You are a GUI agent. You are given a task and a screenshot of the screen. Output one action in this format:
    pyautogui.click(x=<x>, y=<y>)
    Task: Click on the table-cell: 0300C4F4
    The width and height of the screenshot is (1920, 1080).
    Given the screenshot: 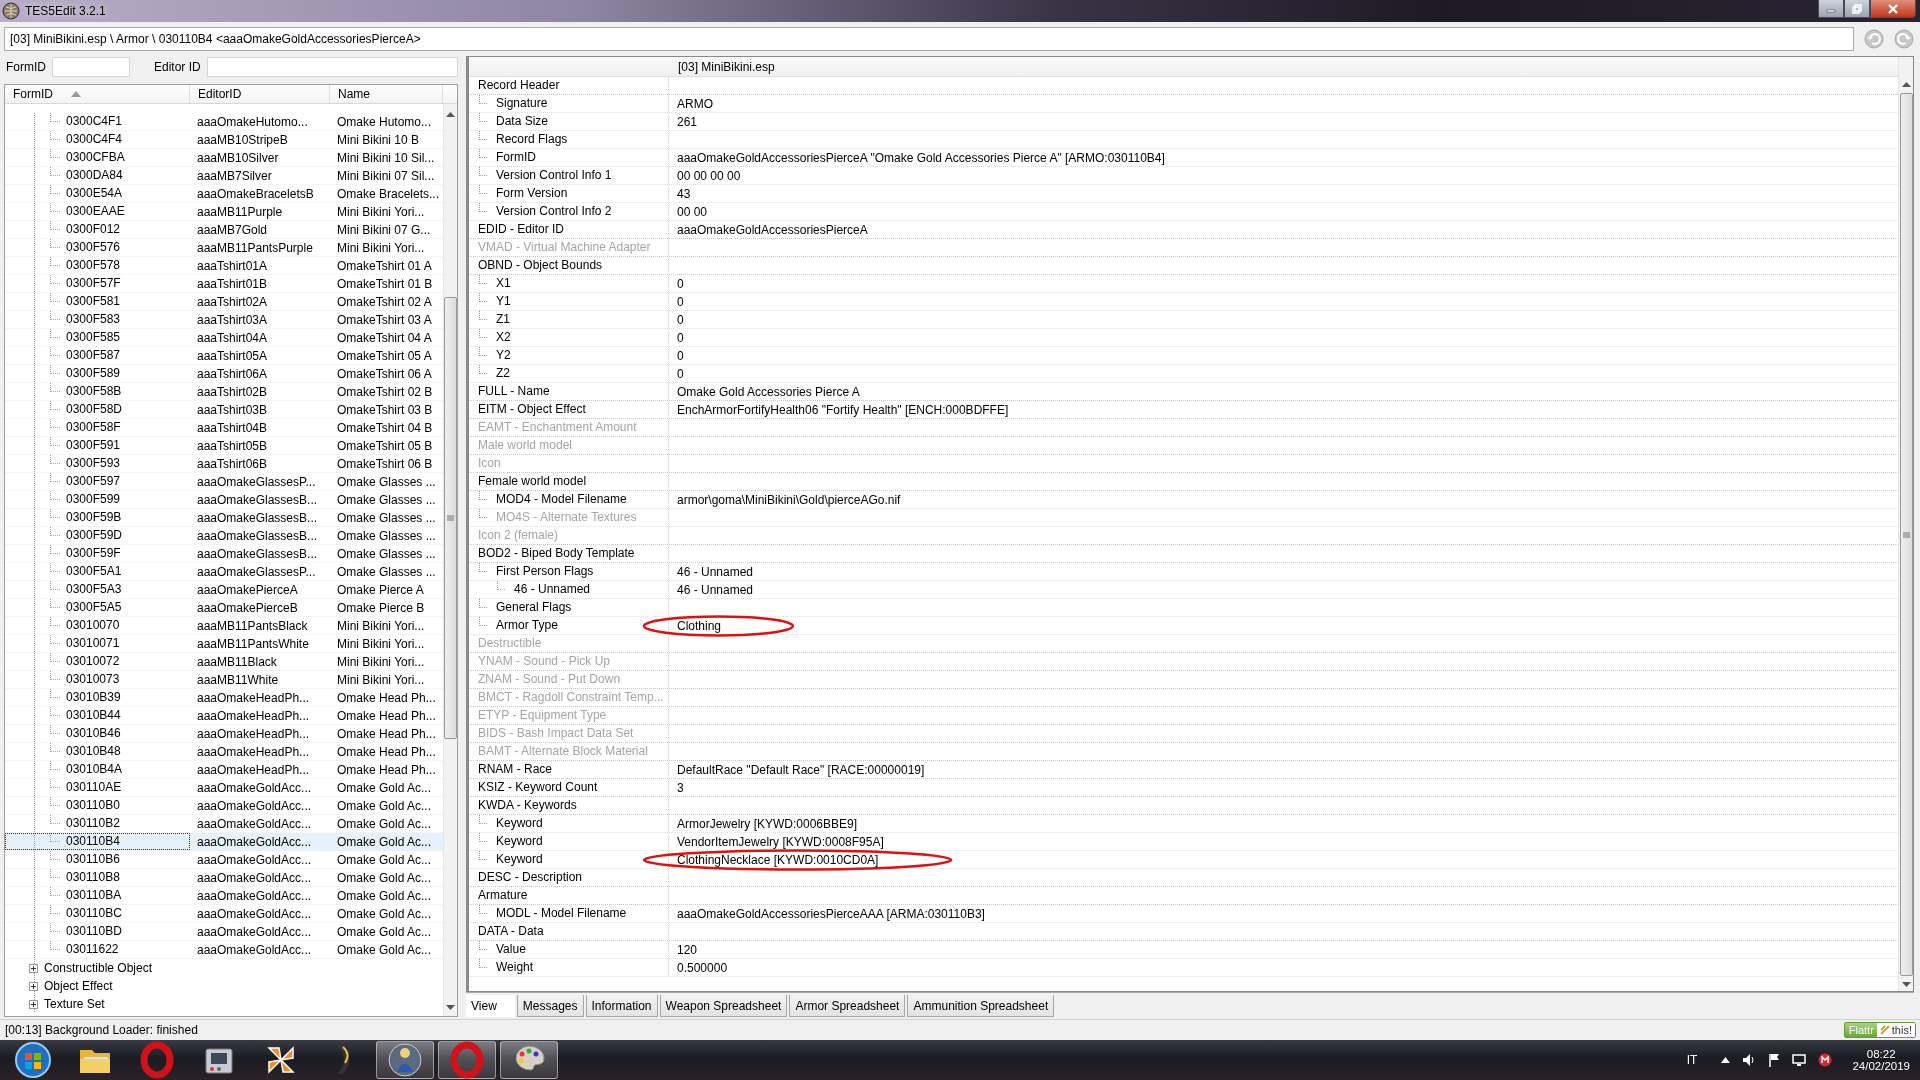 What is the action you would take?
    pyautogui.click(x=94, y=139)
    